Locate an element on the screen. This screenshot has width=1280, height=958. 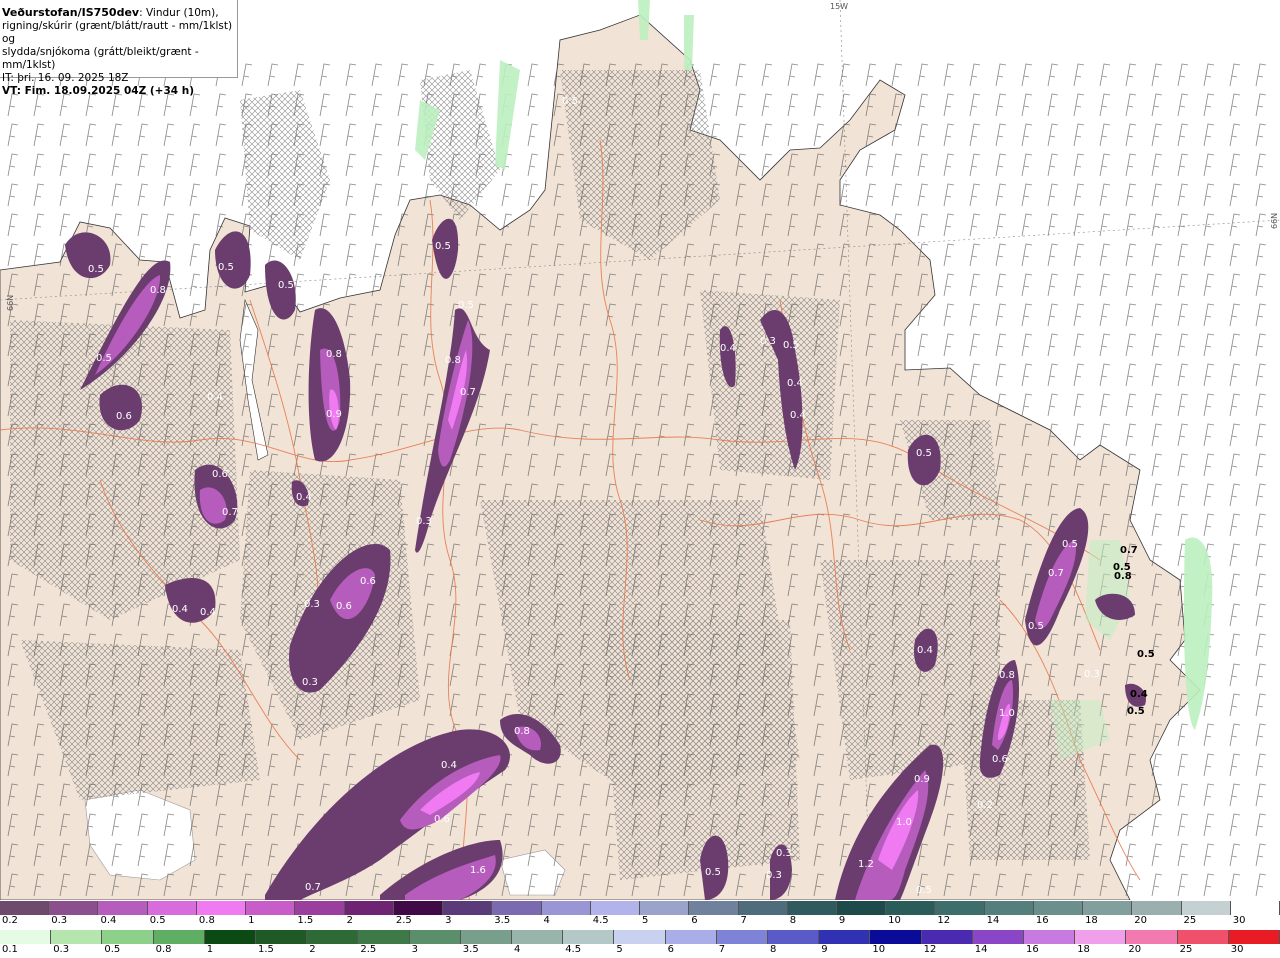
legend-label: 30 is located at coordinates (1239, 920).